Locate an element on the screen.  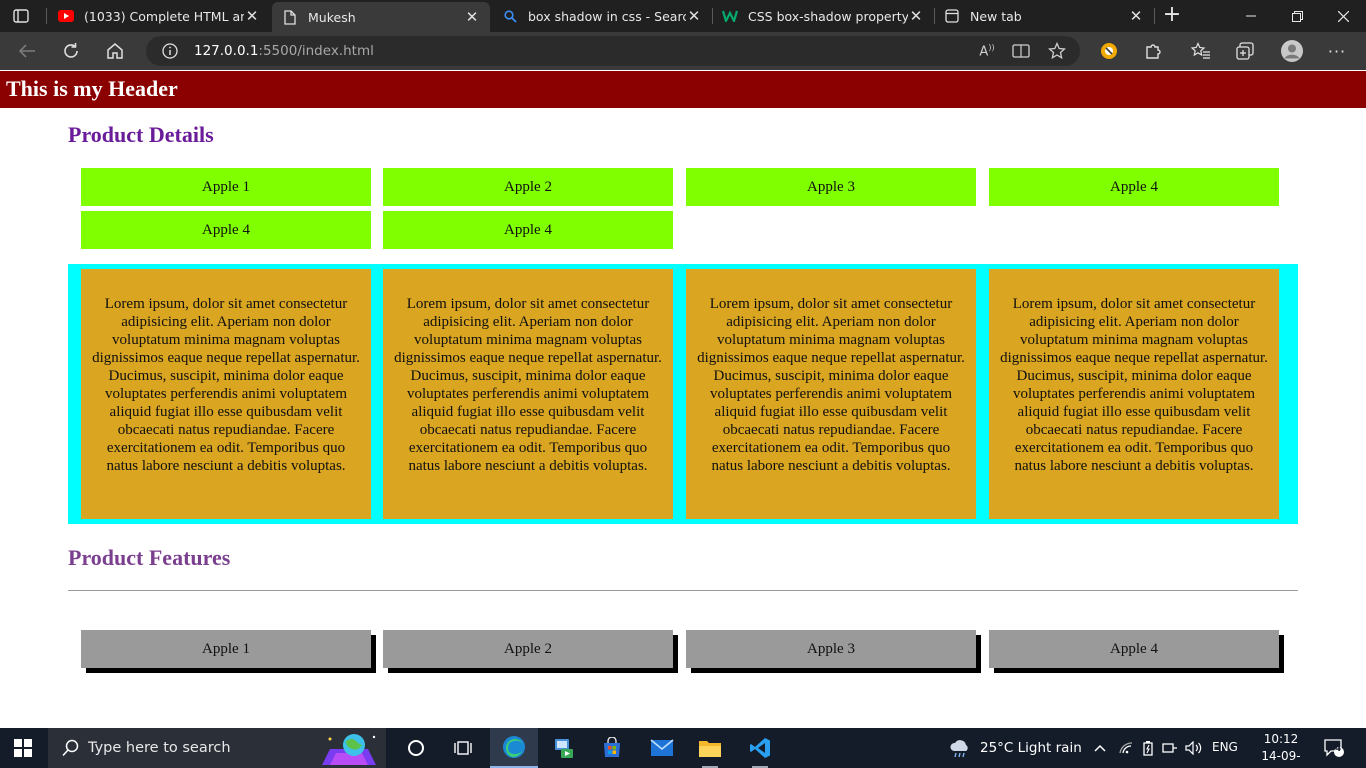
vscode-icon is located at coordinates (760, 748).